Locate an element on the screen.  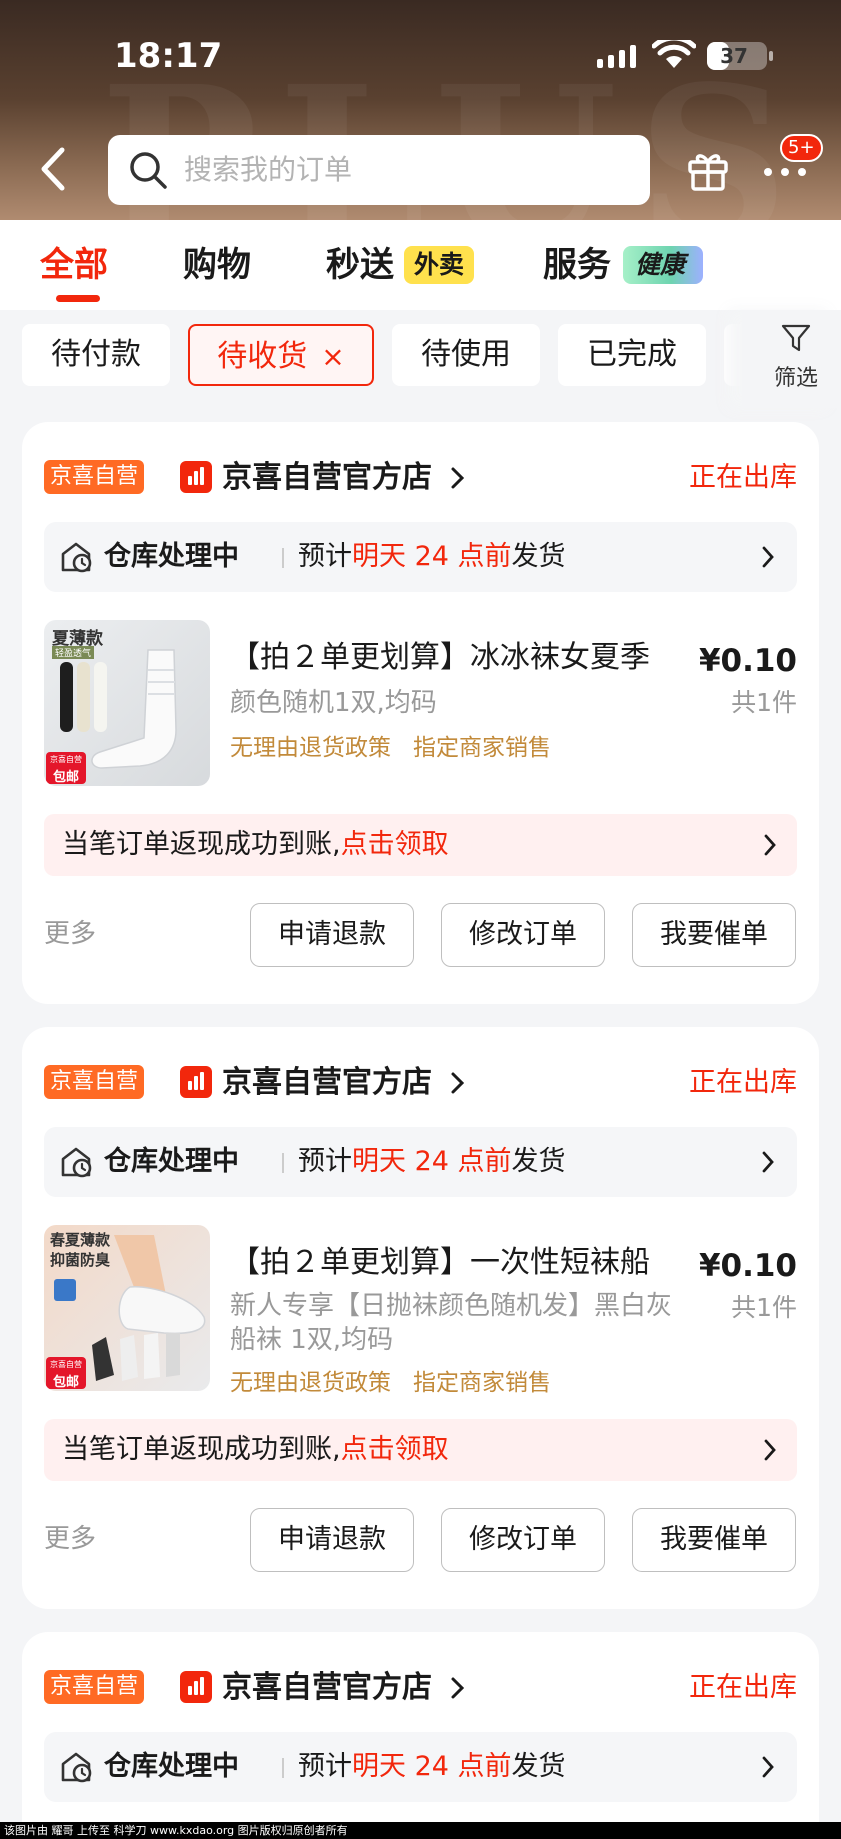
gift-icon is located at coordinates (708, 170).